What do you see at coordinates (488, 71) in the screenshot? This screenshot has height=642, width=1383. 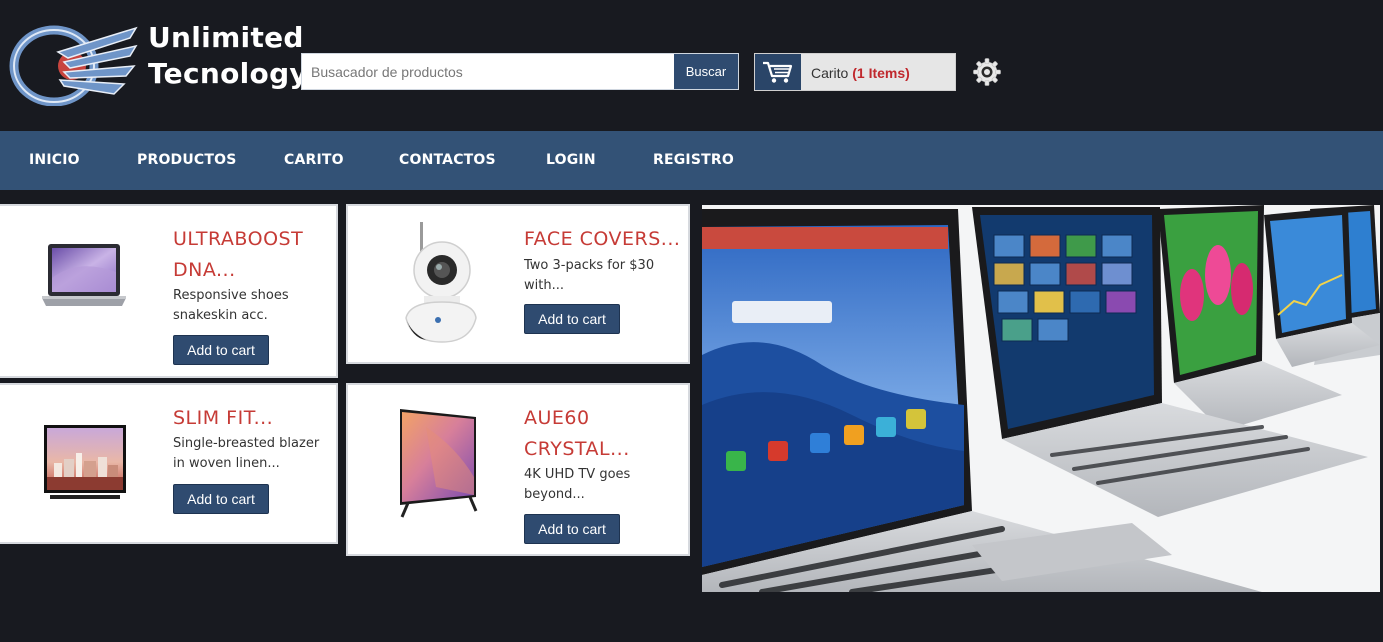 I see `search-input` at bounding box center [488, 71].